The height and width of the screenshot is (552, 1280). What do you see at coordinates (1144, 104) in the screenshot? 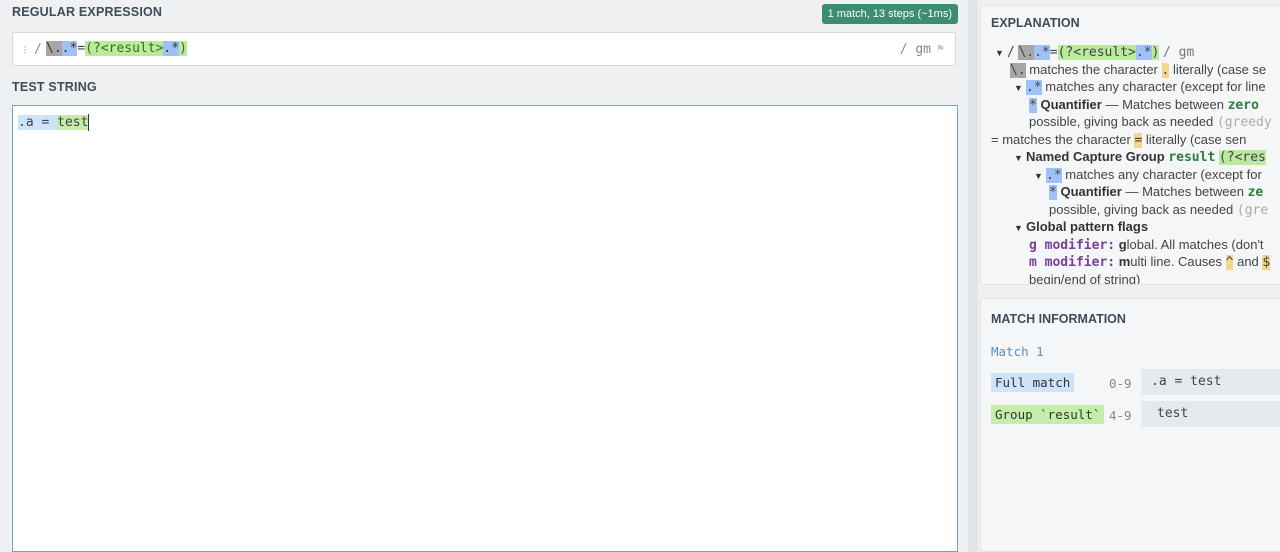
I see `explanation-line: * Quantifier — Matches between zero` at bounding box center [1144, 104].